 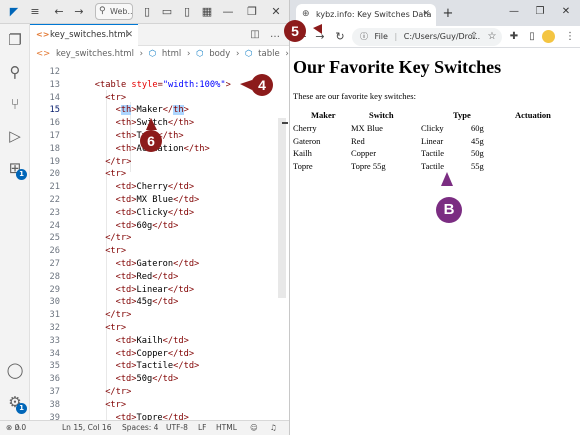 I want to click on notifications-bell-icon: ♫, so click(x=273, y=428).